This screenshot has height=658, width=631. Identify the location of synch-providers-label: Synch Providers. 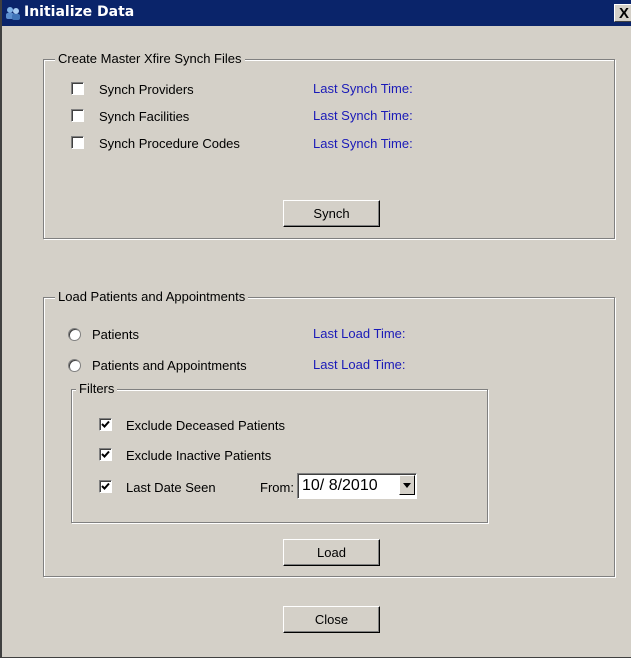
(146, 89).